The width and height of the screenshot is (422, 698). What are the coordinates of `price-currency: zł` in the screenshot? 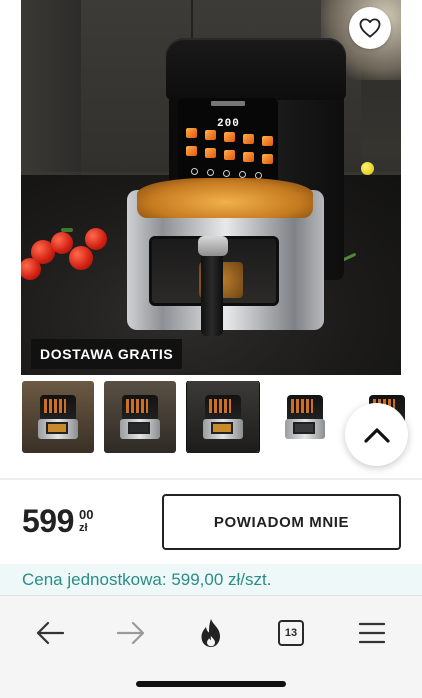 It's located at (83, 528).